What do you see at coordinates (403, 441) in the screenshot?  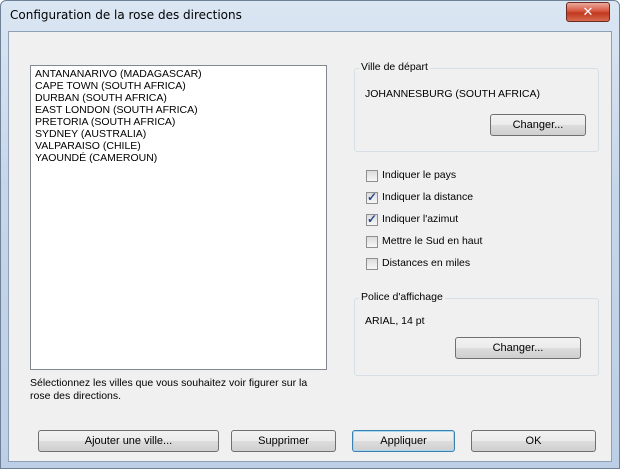 I see `apply-button: Appliquer` at bounding box center [403, 441].